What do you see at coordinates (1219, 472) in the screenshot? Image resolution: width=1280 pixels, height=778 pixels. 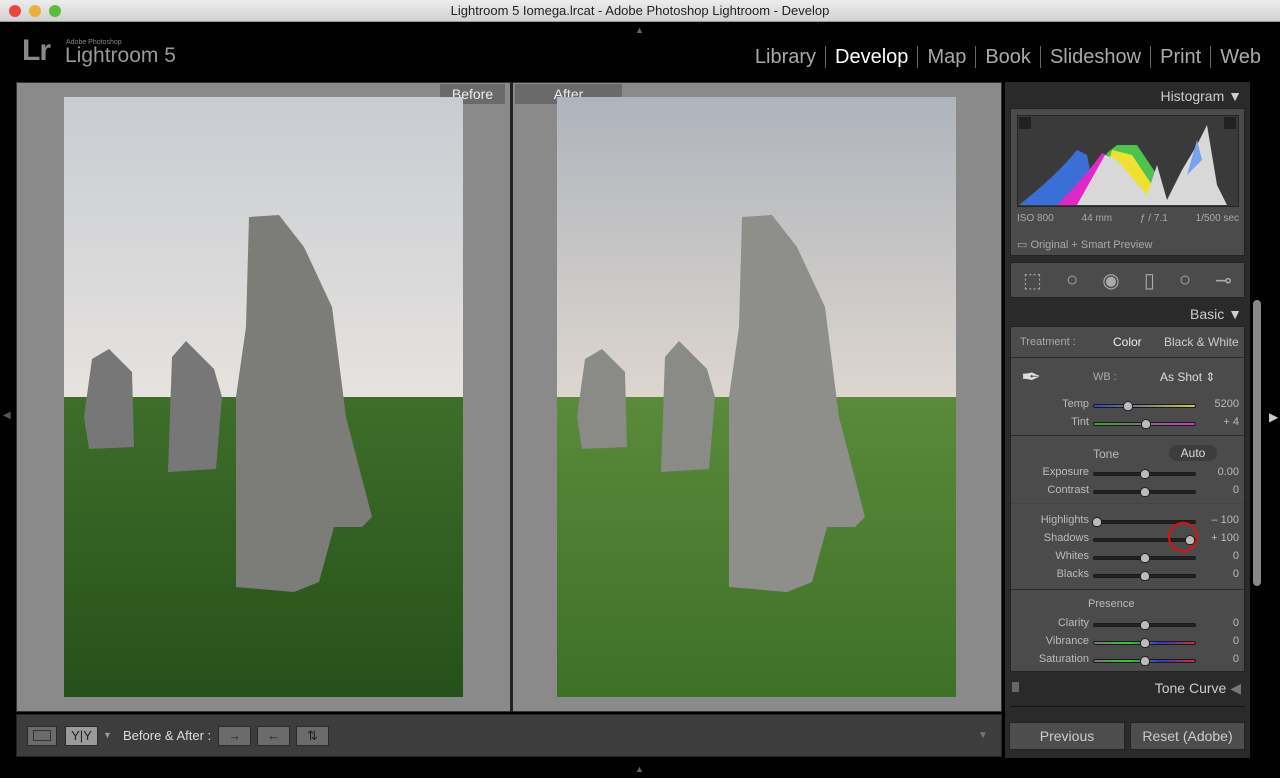 I see `exposure-value: 0.00` at bounding box center [1219, 472].